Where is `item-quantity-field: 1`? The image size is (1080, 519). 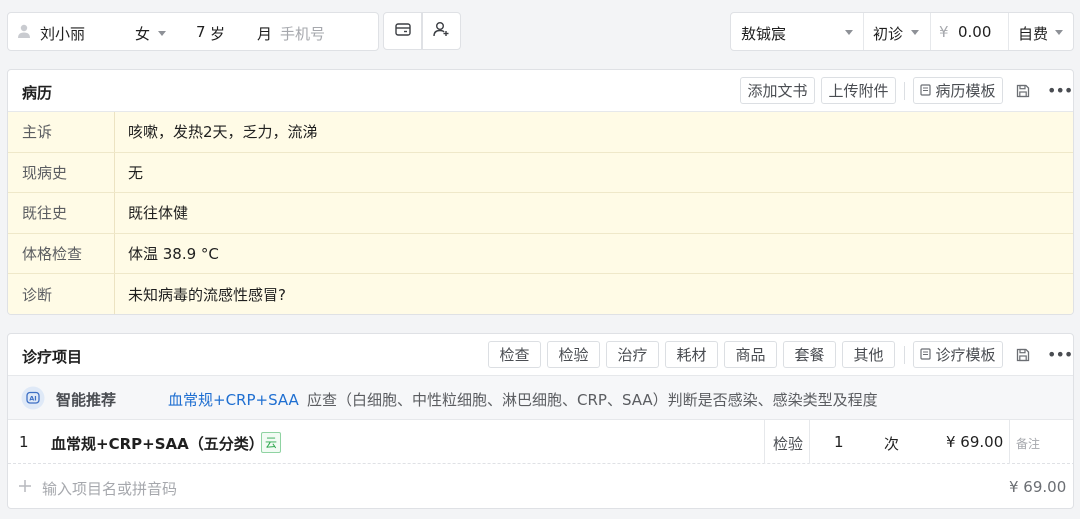 item-quantity-field: 1 is located at coordinates (839, 442).